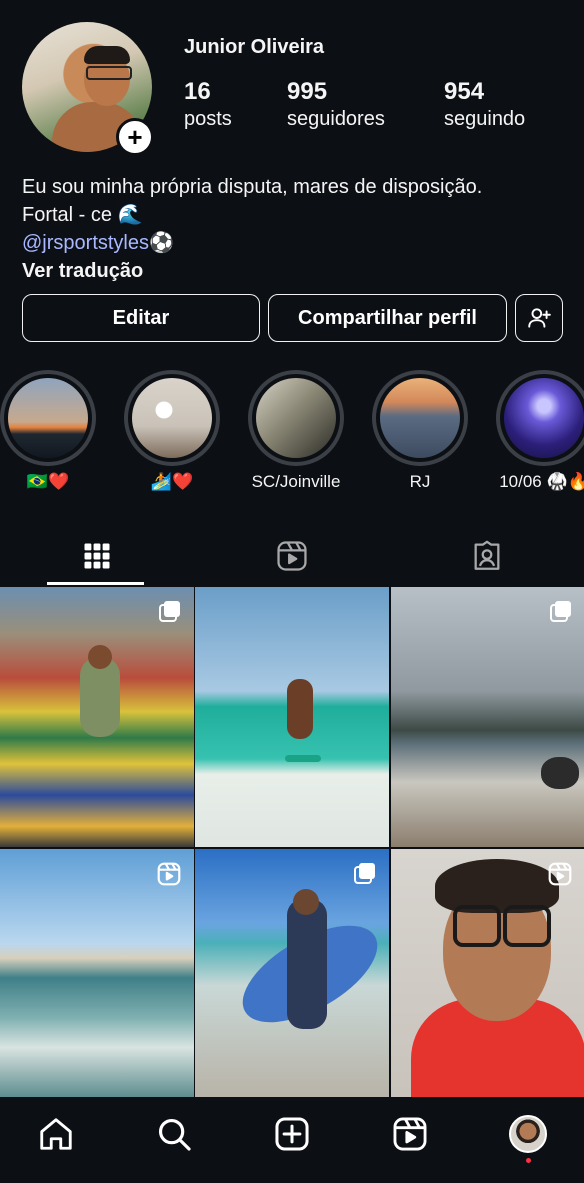  I want to click on highlight-item: SC/Joinville, so click(296, 431).